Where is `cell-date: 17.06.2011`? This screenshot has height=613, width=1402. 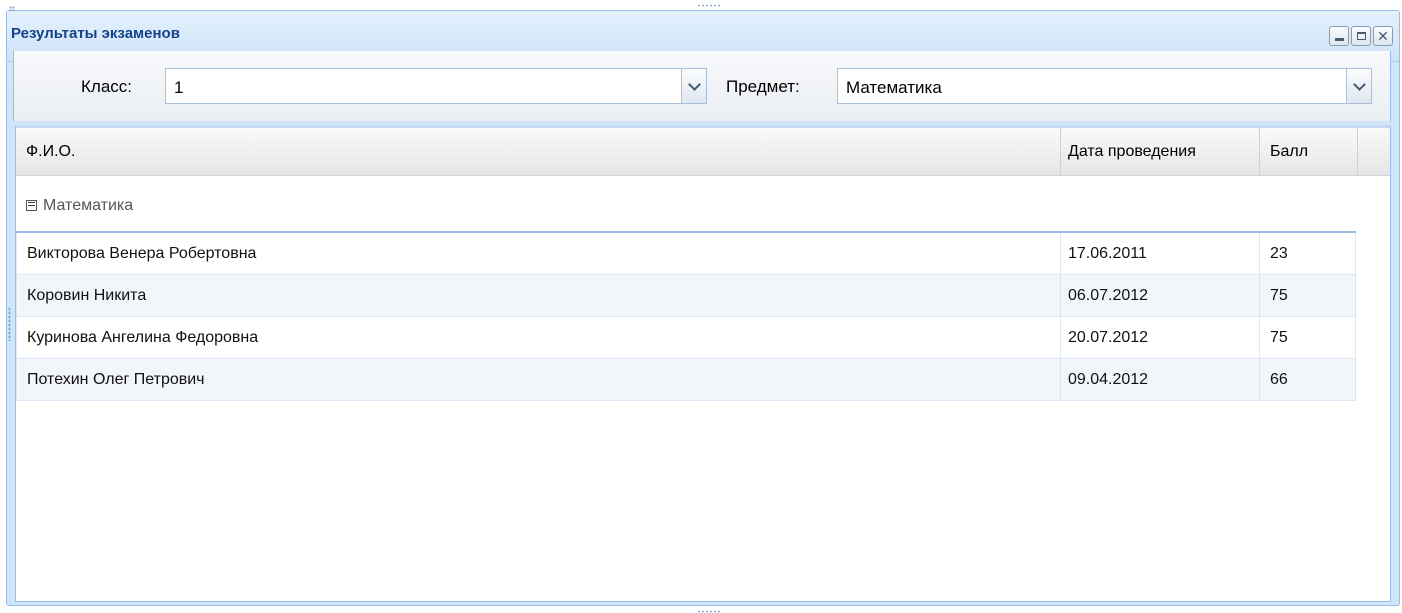 cell-date: 17.06.2011 is located at coordinates (1160, 253).